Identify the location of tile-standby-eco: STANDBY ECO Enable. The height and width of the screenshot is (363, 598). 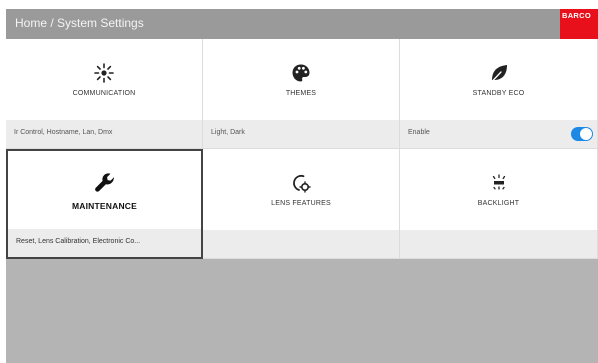
(499, 94).